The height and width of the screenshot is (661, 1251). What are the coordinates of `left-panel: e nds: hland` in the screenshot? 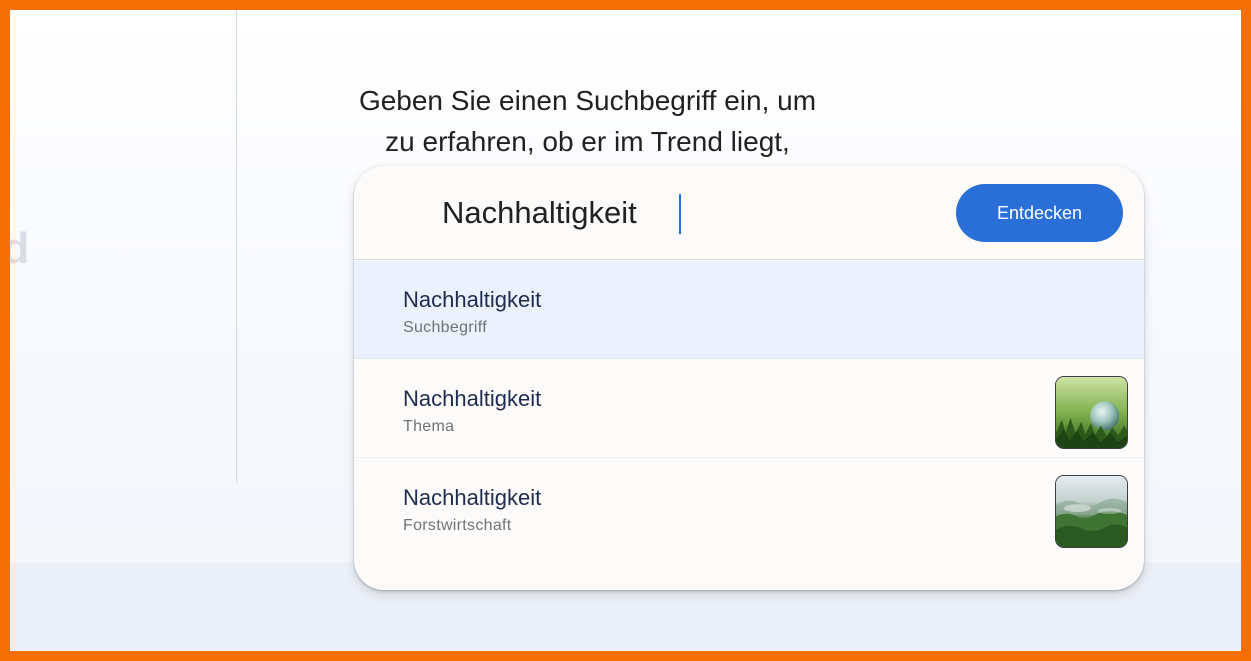 It's located at (123, 246).